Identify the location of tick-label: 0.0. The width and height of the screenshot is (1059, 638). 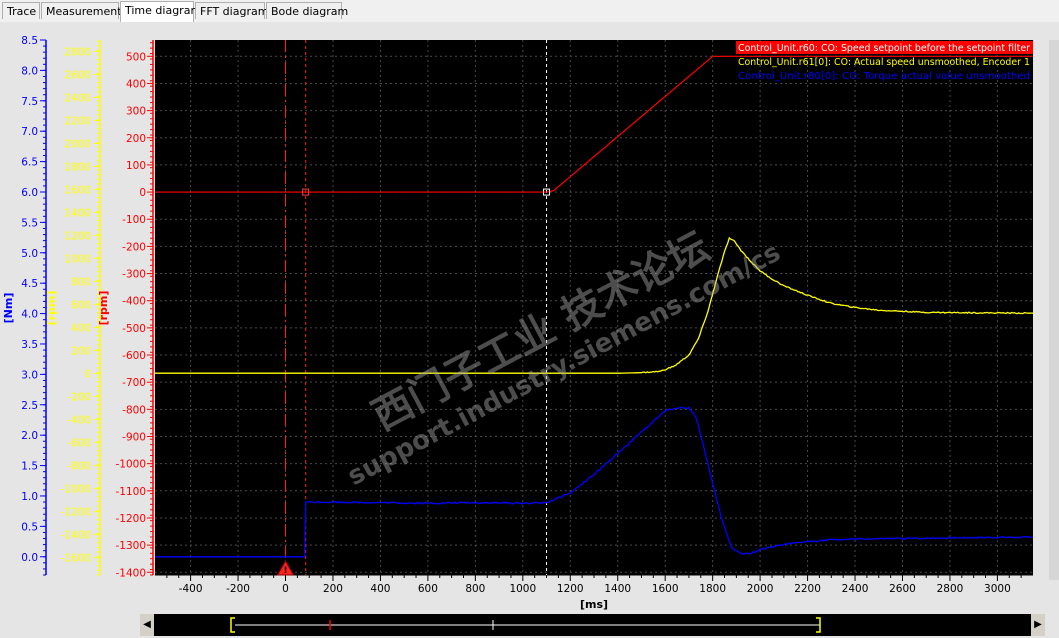
(29, 558).